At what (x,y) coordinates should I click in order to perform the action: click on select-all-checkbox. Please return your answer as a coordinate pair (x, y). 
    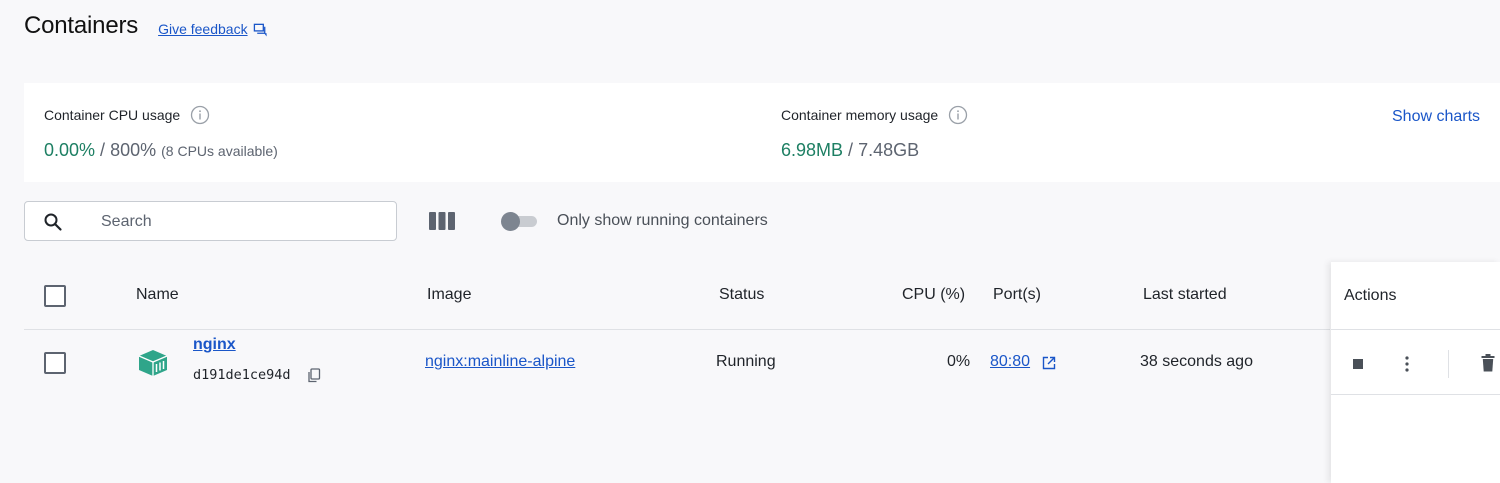
    Looking at the image, I should click on (55, 296).